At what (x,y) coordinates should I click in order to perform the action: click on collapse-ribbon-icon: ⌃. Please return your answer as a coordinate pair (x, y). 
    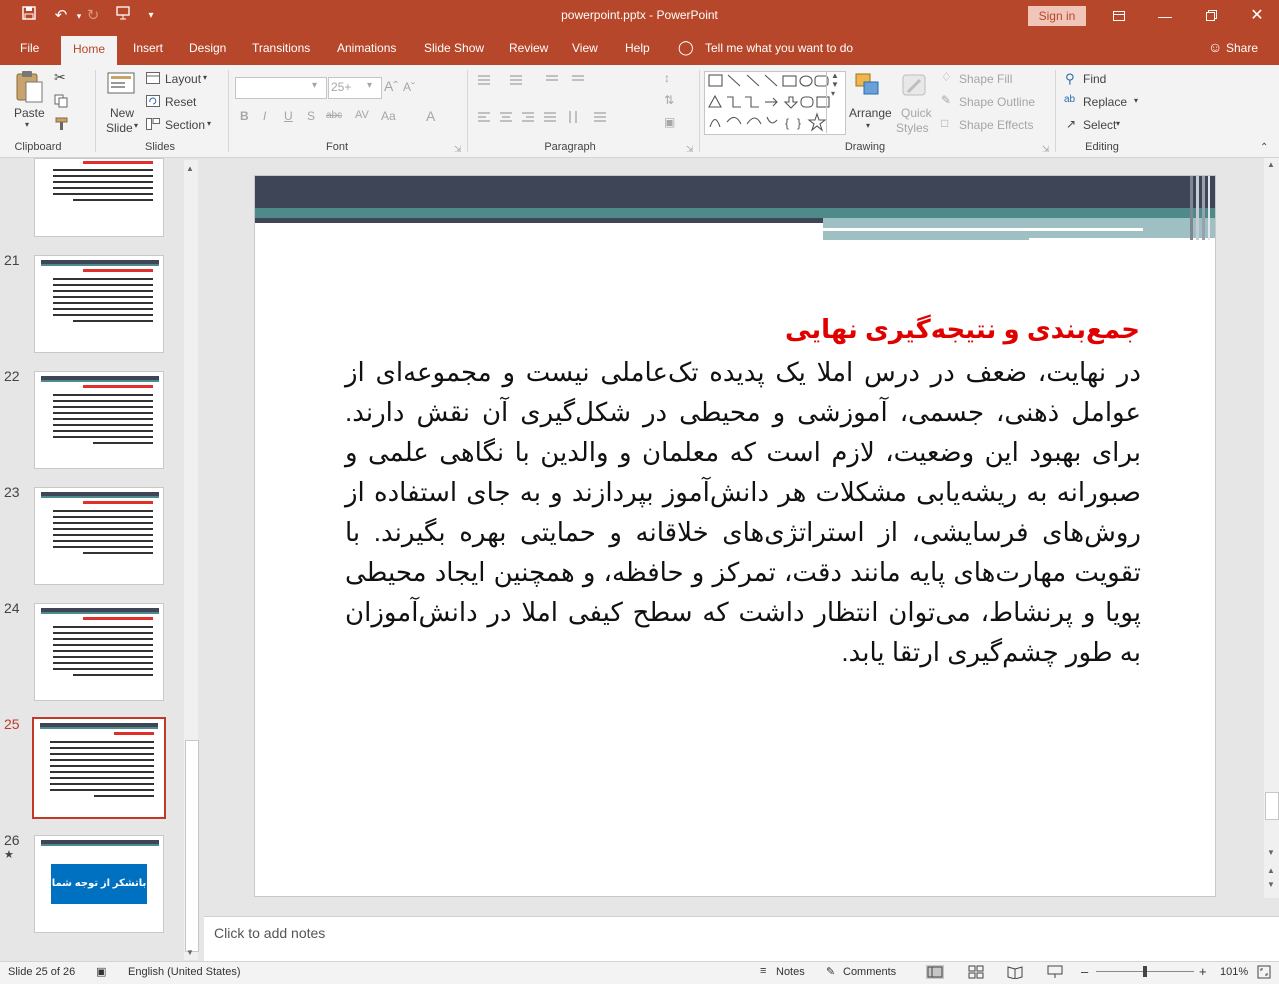
    Looking at the image, I should click on (1264, 147).